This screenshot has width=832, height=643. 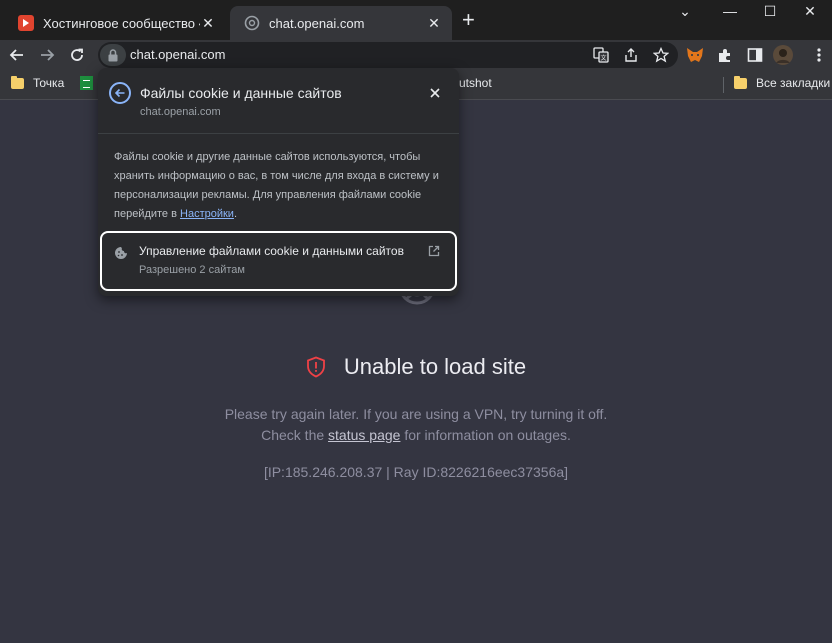 What do you see at coordinates (235, 214) in the screenshot?
I see `description-end: .` at bounding box center [235, 214].